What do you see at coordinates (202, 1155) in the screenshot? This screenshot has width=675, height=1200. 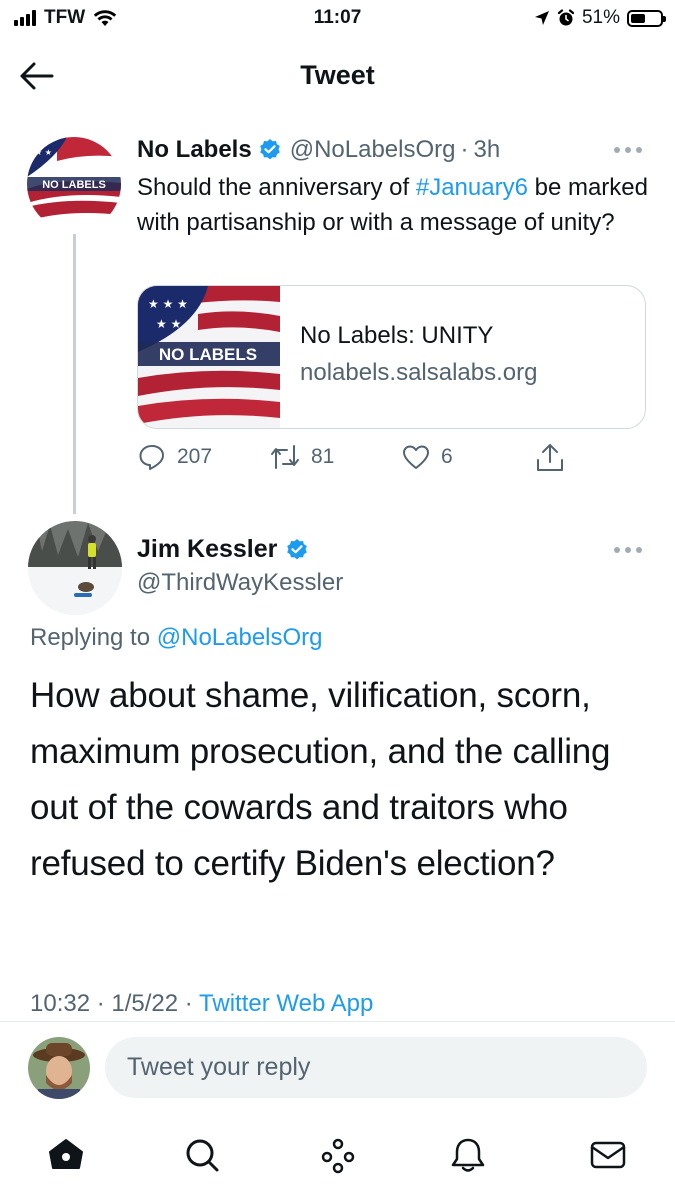 I see `search-icon` at bounding box center [202, 1155].